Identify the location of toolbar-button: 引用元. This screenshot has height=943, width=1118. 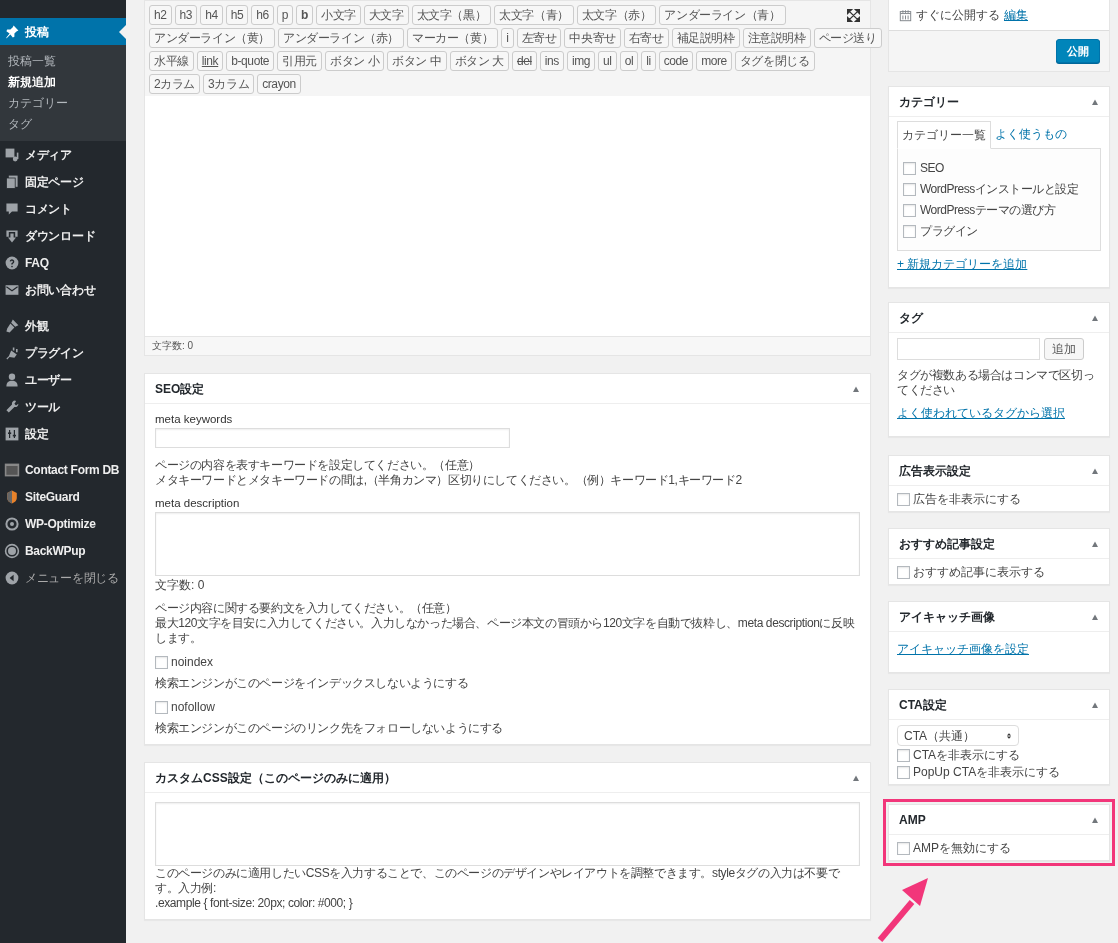
(299, 61).